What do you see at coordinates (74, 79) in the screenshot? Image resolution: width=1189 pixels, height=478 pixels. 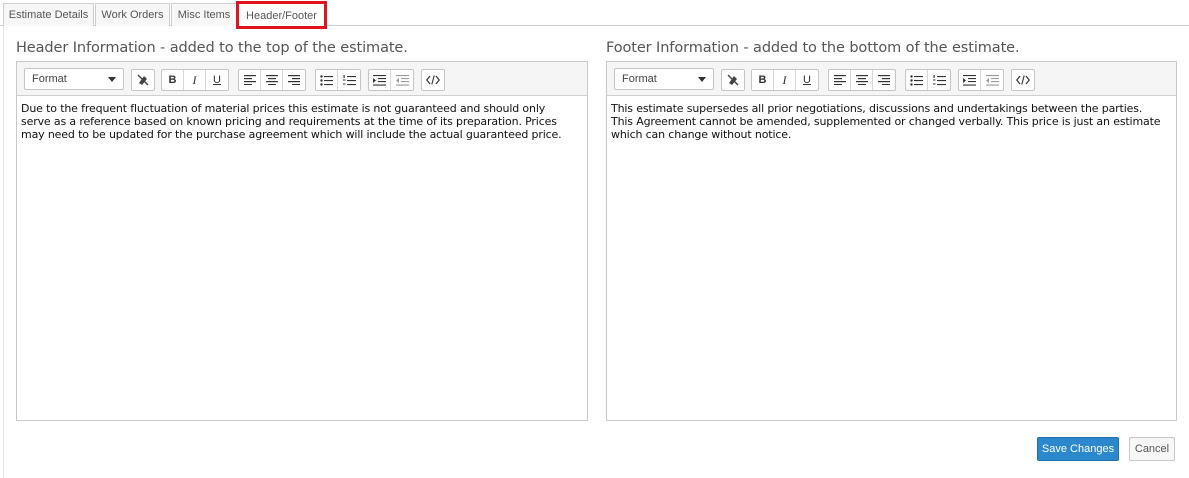 I see `header-format-dropdown: Format` at bounding box center [74, 79].